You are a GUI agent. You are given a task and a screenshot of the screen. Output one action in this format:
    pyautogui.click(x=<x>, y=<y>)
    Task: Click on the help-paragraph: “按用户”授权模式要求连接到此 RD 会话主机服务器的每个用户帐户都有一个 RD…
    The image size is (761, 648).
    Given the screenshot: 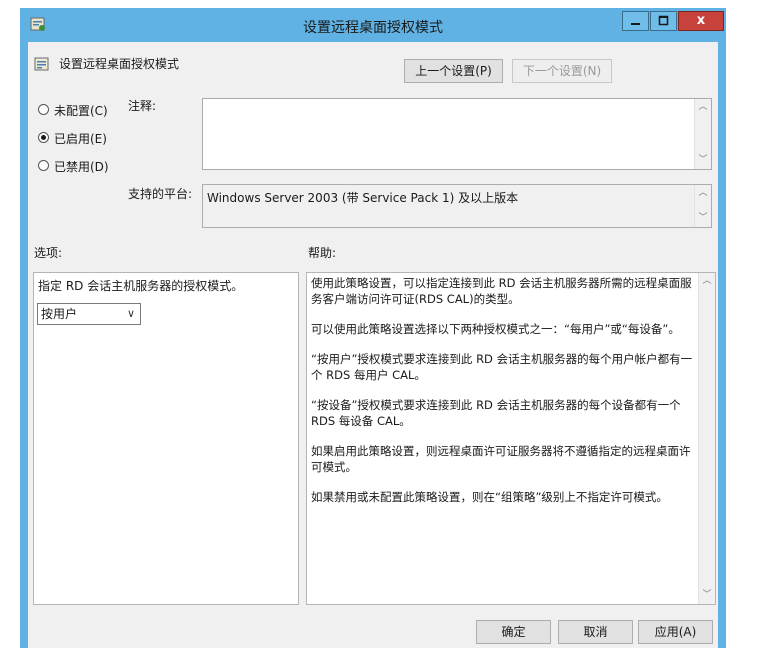 What is the action you would take?
    pyautogui.click(x=502, y=367)
    